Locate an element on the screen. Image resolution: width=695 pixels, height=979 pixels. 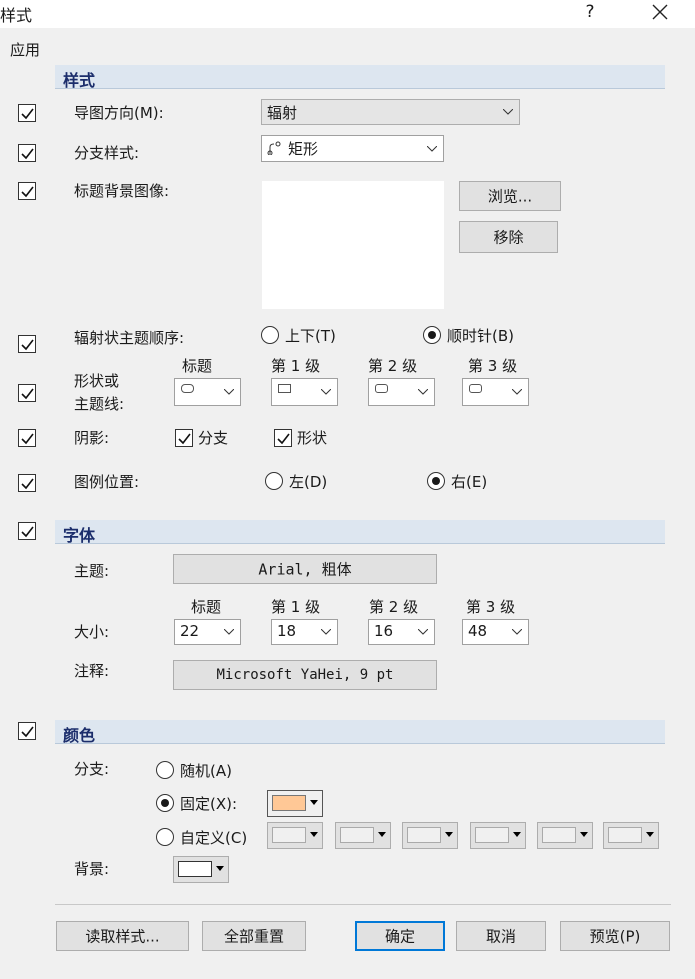
branch-color-label: 分支: is located at coordinates (92, 769).